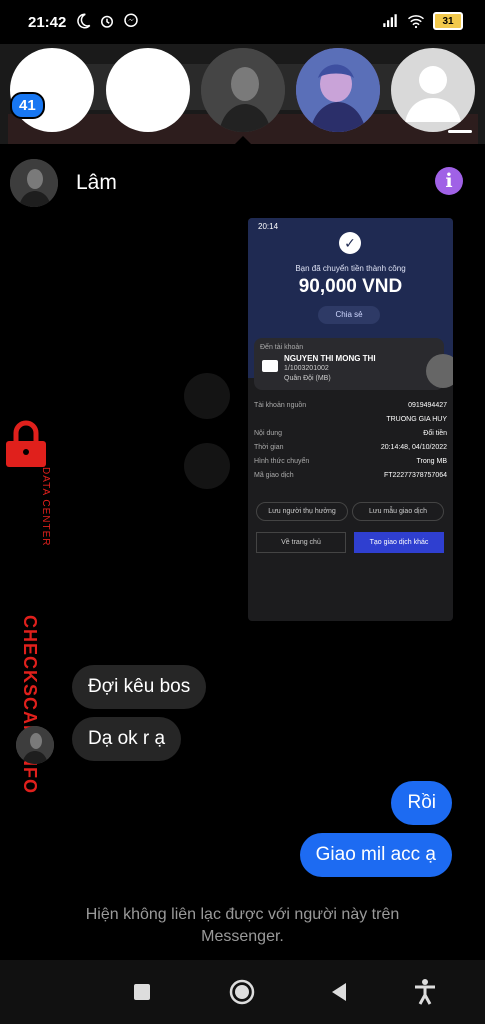 This screenshot has height=1024, width=485. I want to click on lock-icon, so click(26, 443).